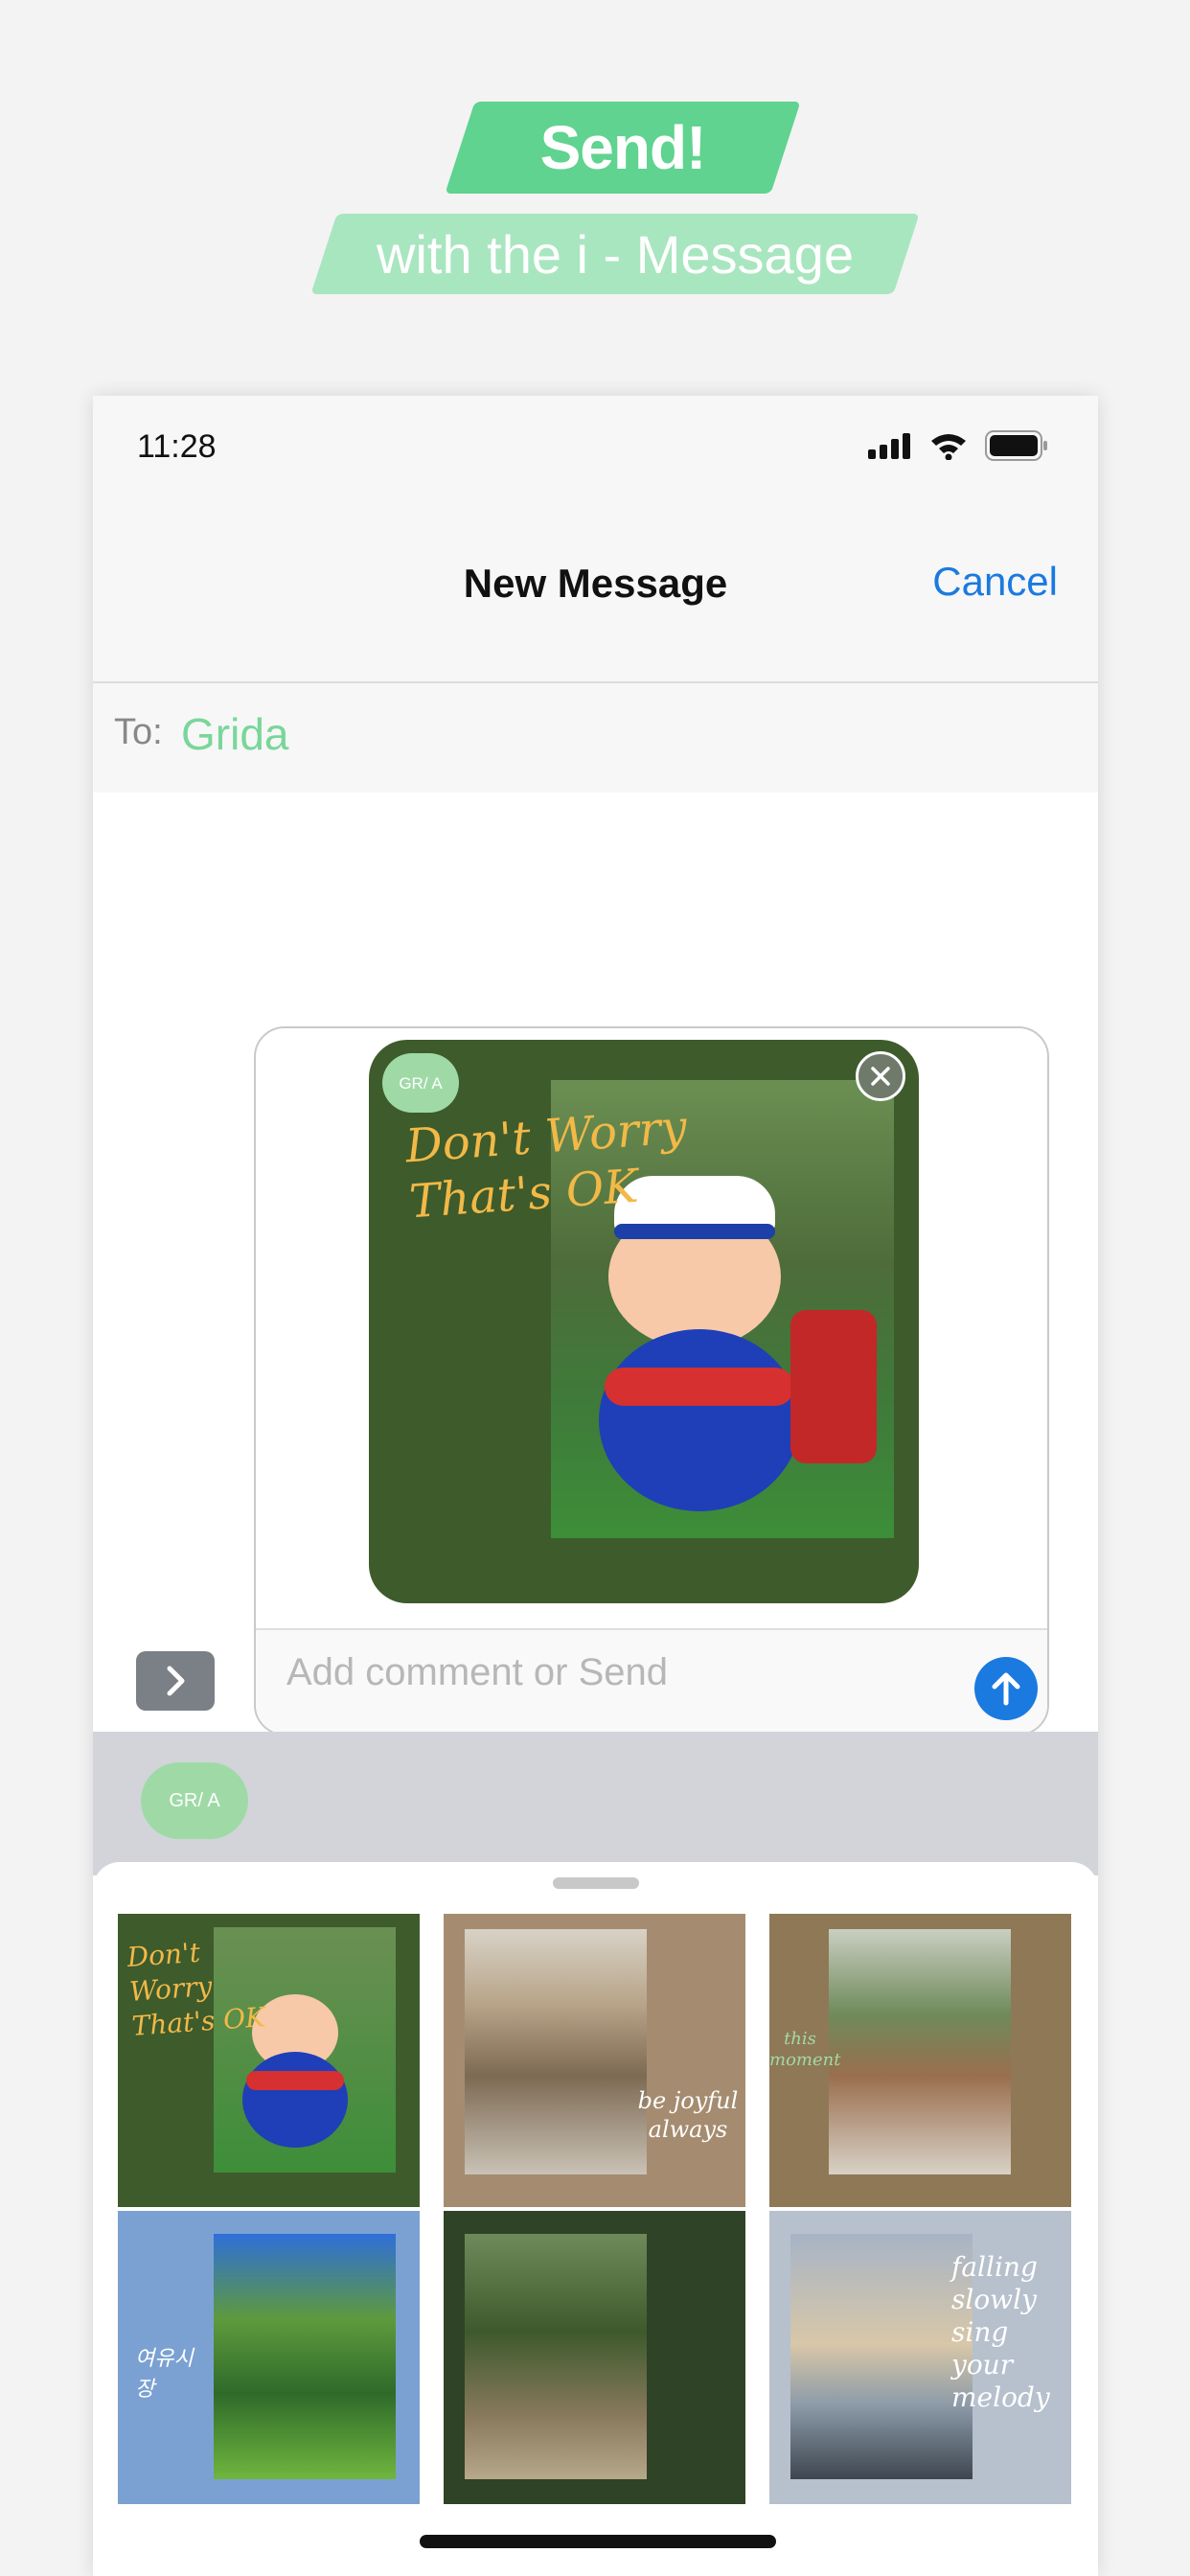 Image resolution: width=1190 pixels, height=2576 pixels. Describe the element at coordinates (164, 2374) in the screenshot. I see `tile-text: 여유시장` at that location.